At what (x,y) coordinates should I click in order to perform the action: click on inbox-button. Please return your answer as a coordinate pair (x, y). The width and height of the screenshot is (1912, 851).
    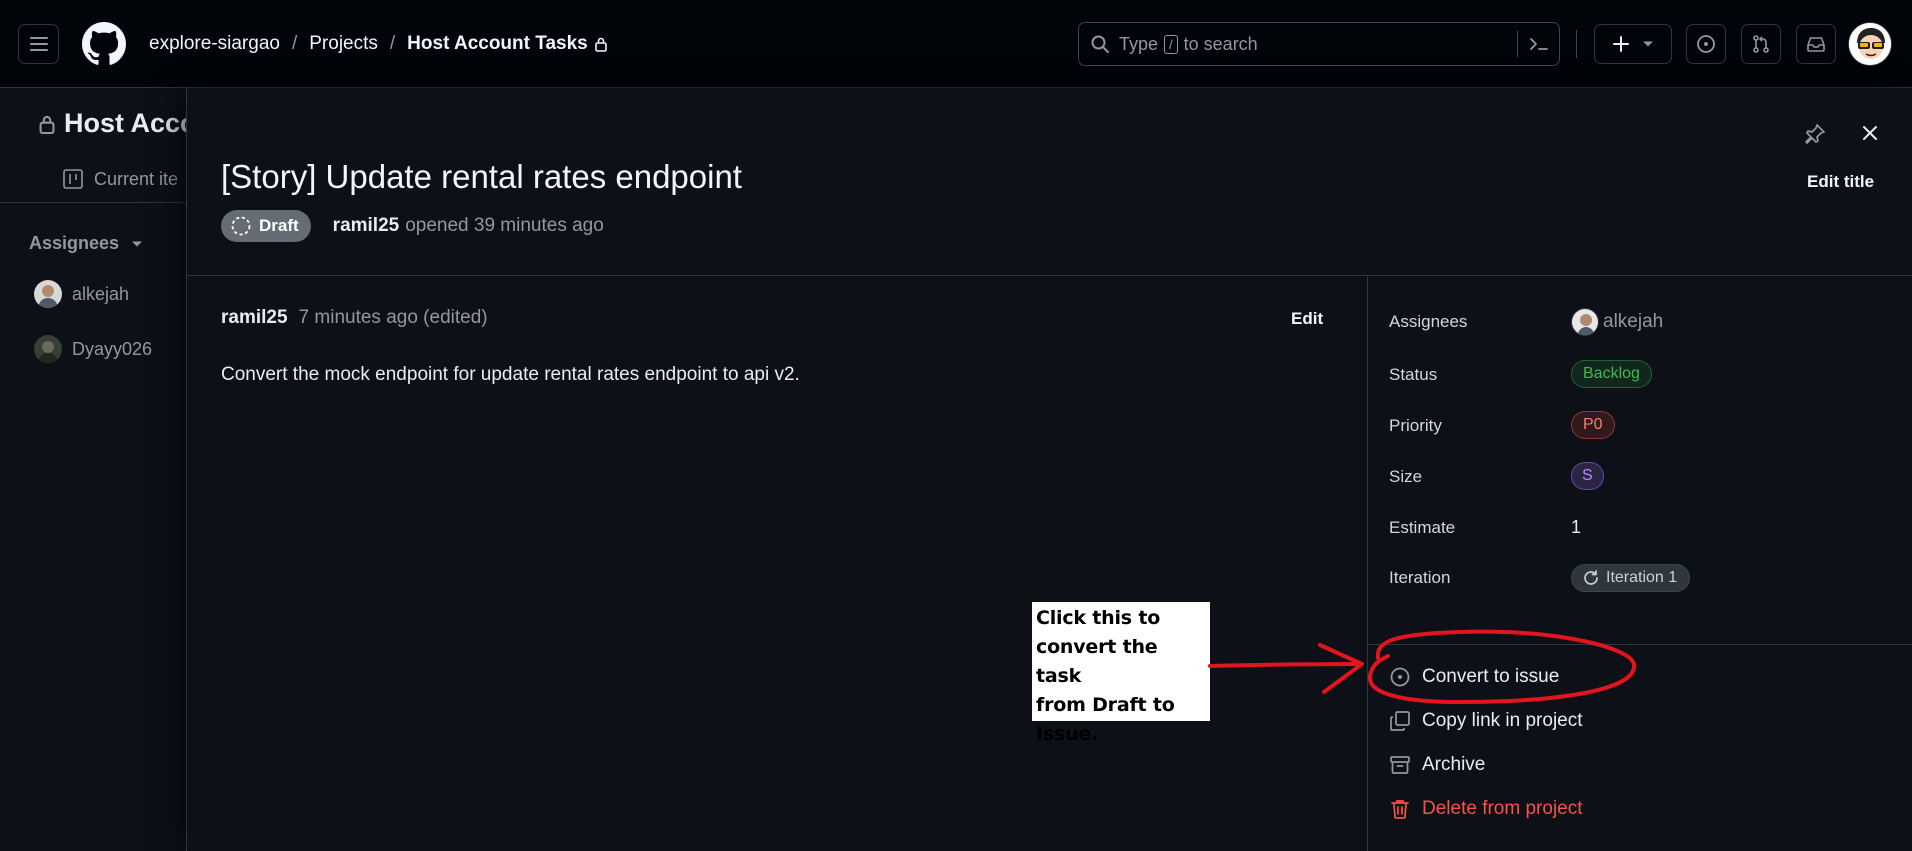
    Looking at the image, I should click on (1816, 44).